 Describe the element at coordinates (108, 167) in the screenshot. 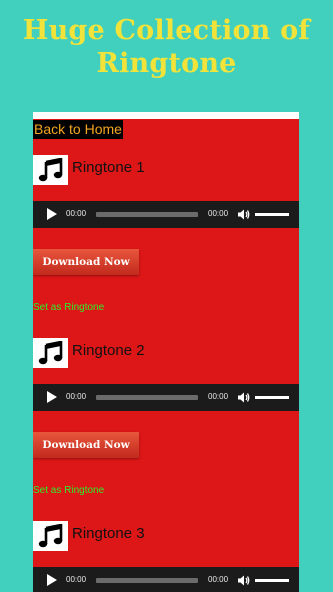

I see `ringtone-title: Ringtone 1` at that location.